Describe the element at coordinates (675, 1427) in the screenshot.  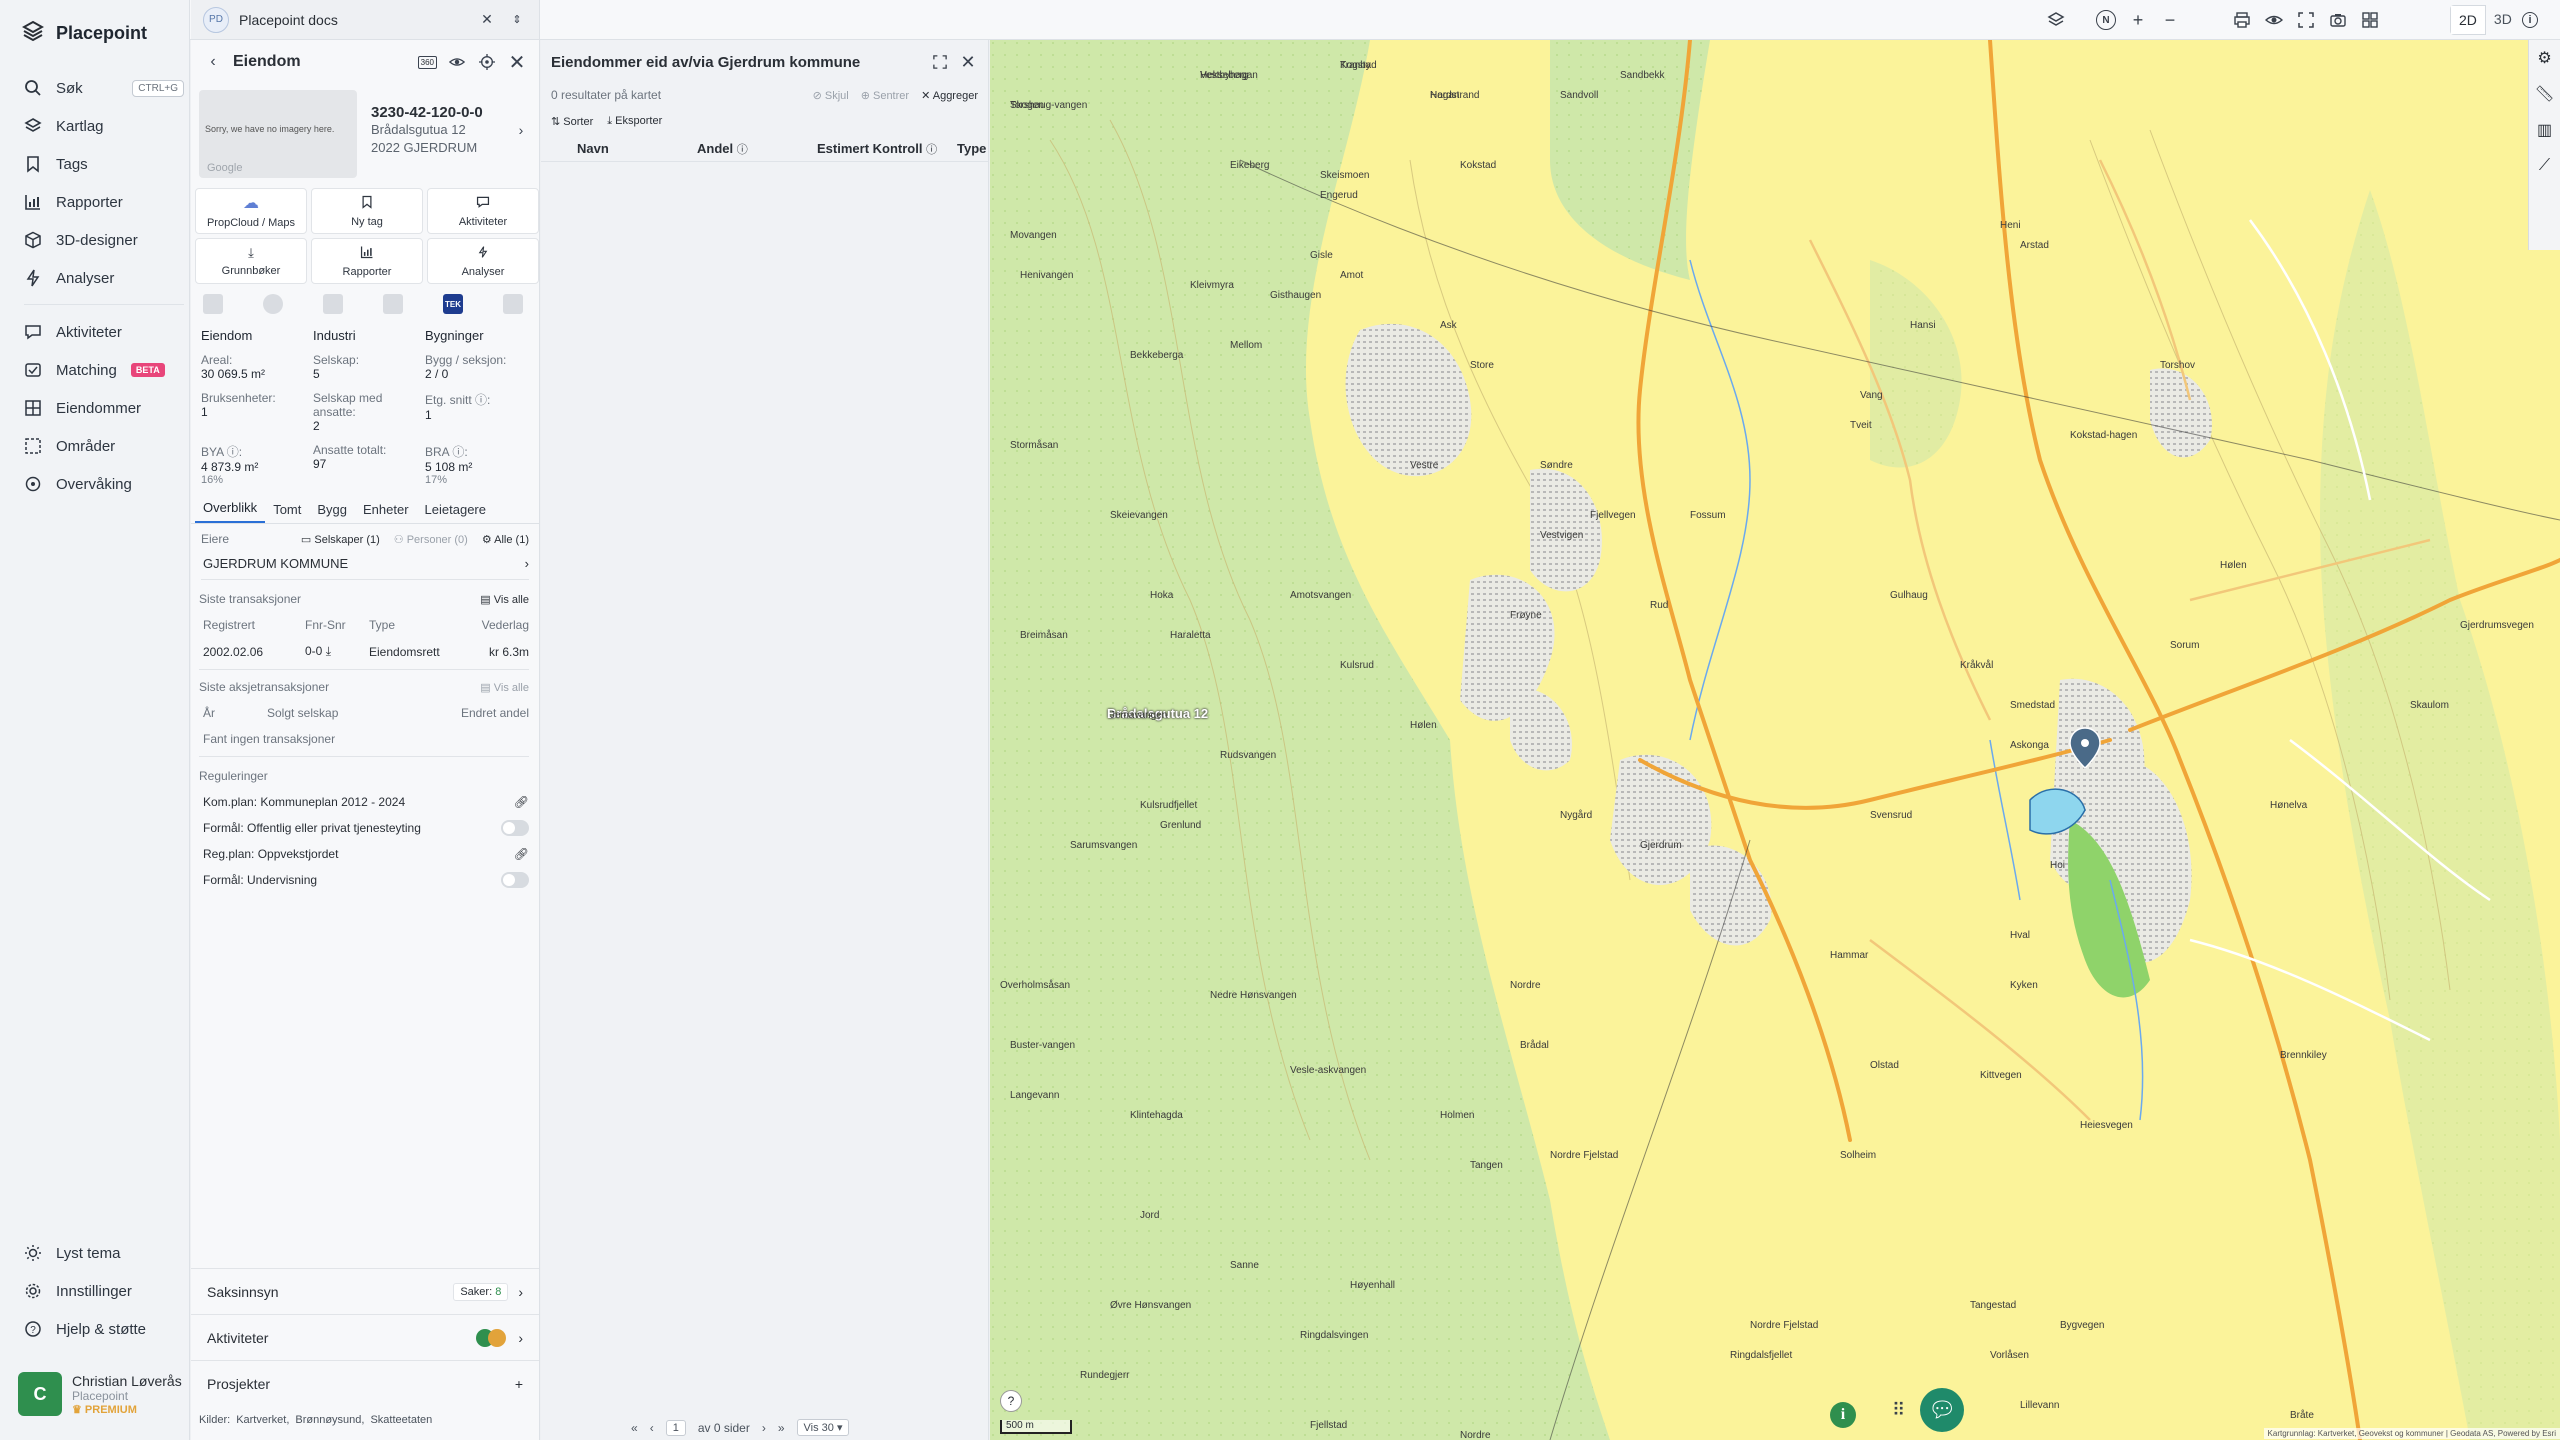
I see `page-input: 1` at that location.